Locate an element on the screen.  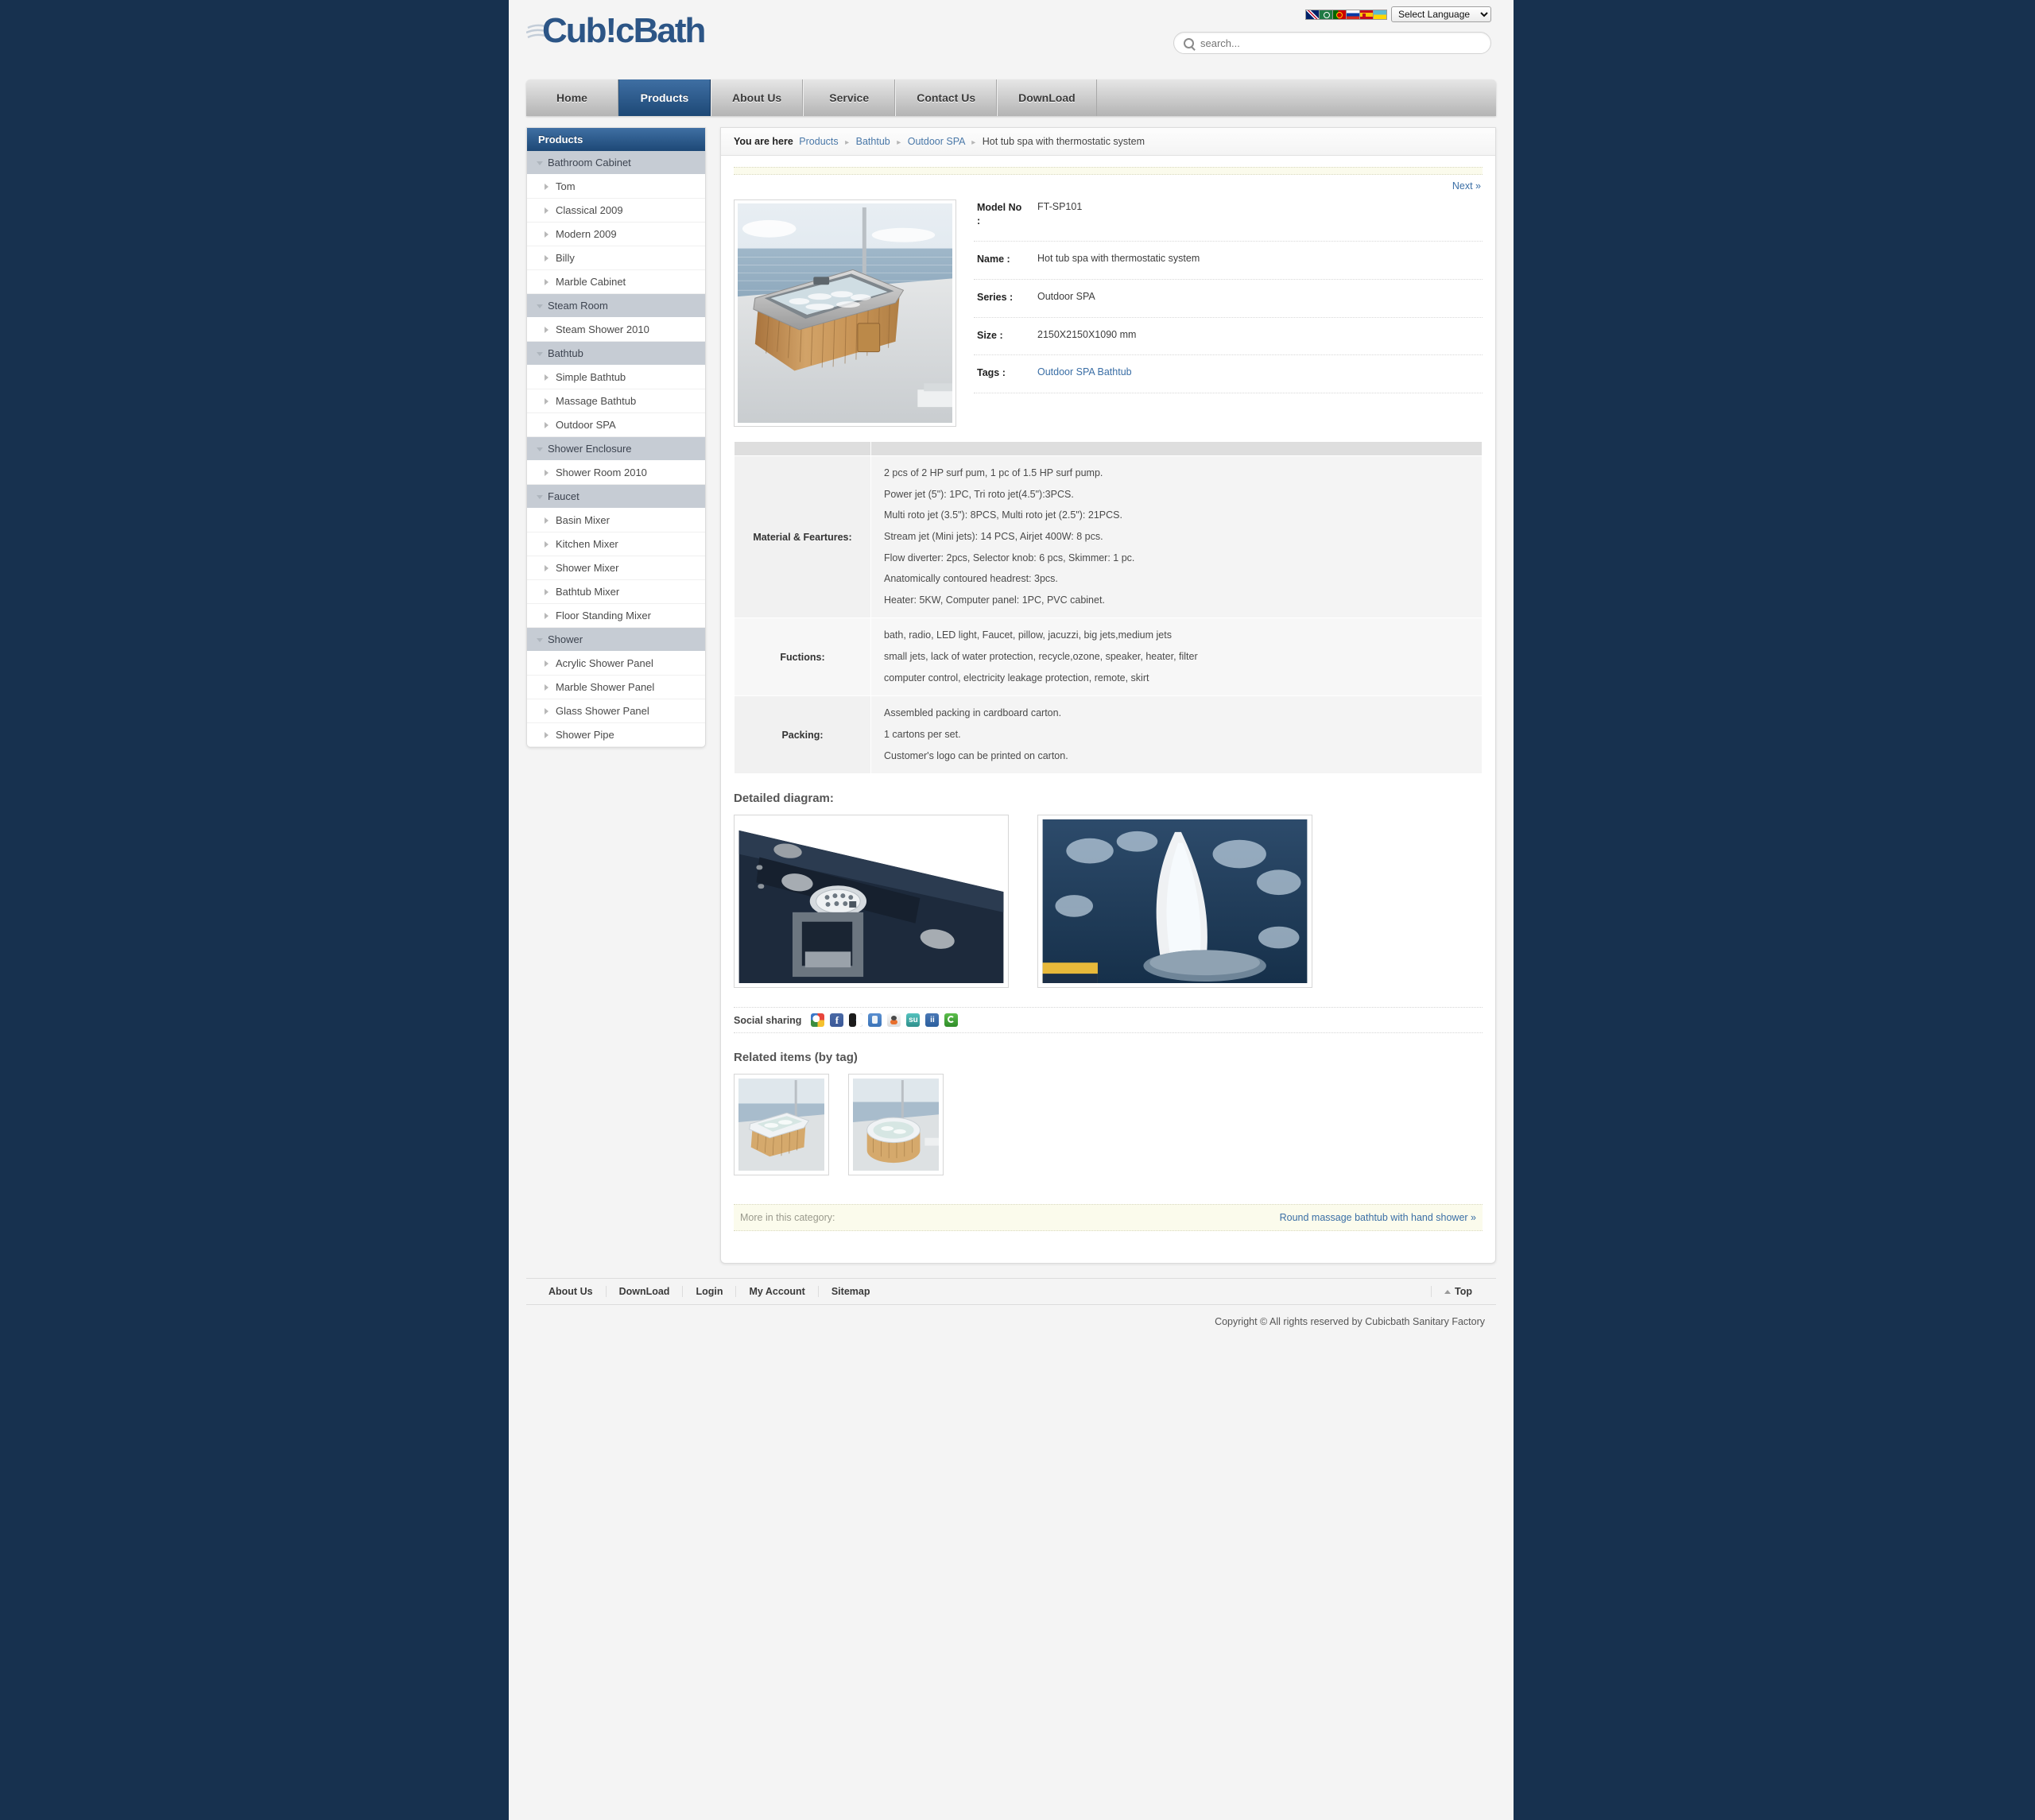
stumbleupon-icon: su is located at coordinates (913, 1020).